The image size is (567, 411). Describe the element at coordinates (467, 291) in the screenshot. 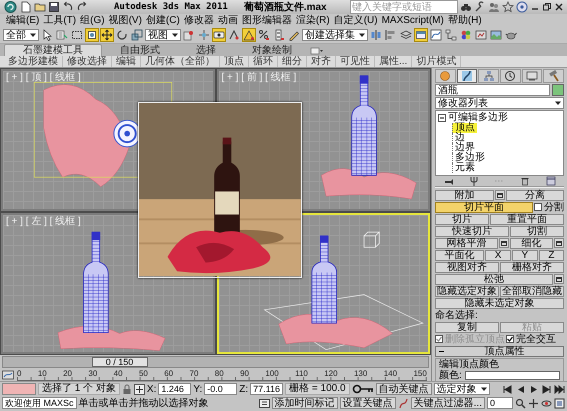

I see `command-button: 隐藏选定对象` at that location.